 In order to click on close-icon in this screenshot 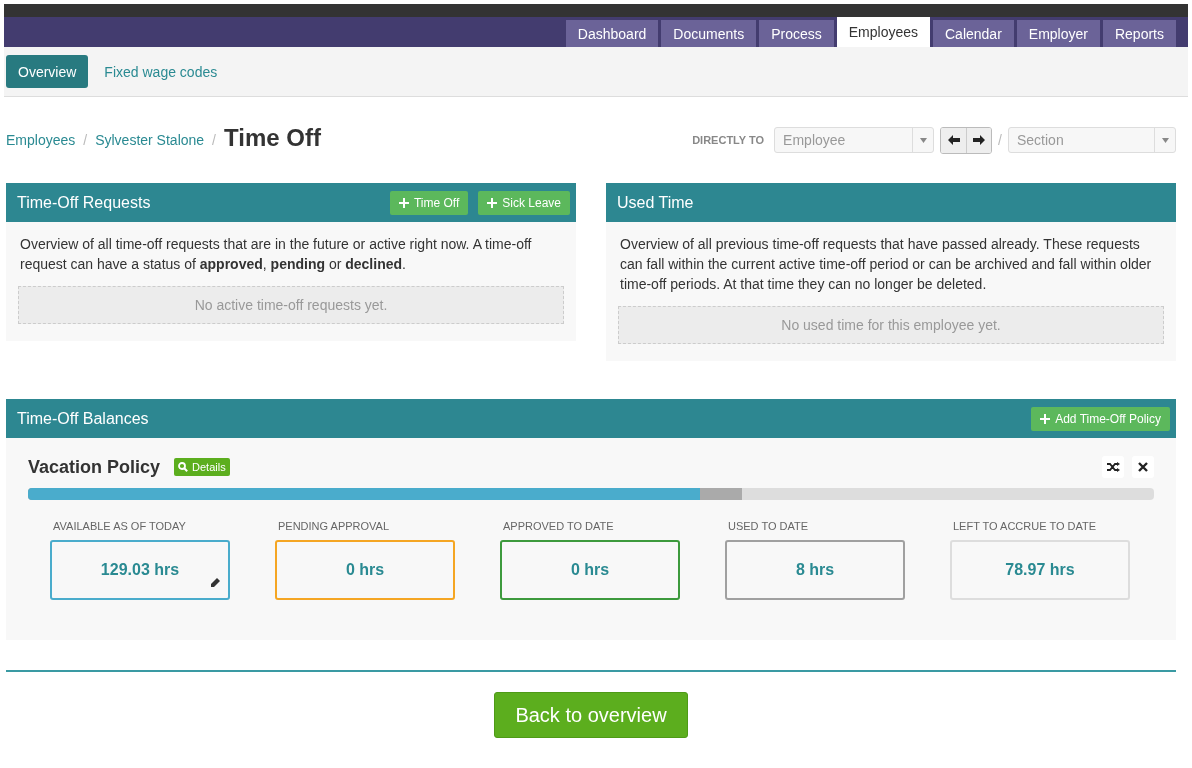, I will do `click(1143, 467)`.